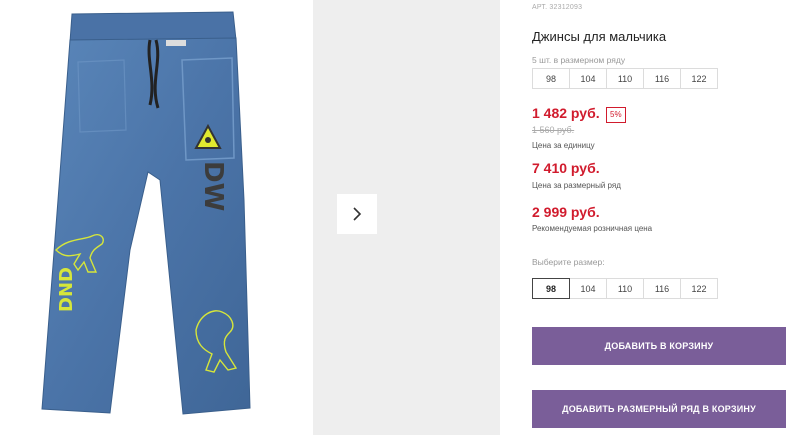  What do you see at coordinates (662, 288) in the screenshot?
I see `size-option: 116` at bounding box center [662, 288].